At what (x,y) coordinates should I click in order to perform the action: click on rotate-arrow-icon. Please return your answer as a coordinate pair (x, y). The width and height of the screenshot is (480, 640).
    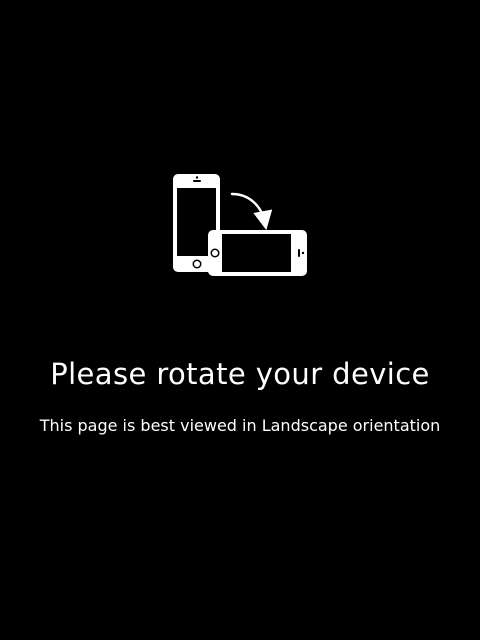
    Looking at the image, I should click on (251, 211).